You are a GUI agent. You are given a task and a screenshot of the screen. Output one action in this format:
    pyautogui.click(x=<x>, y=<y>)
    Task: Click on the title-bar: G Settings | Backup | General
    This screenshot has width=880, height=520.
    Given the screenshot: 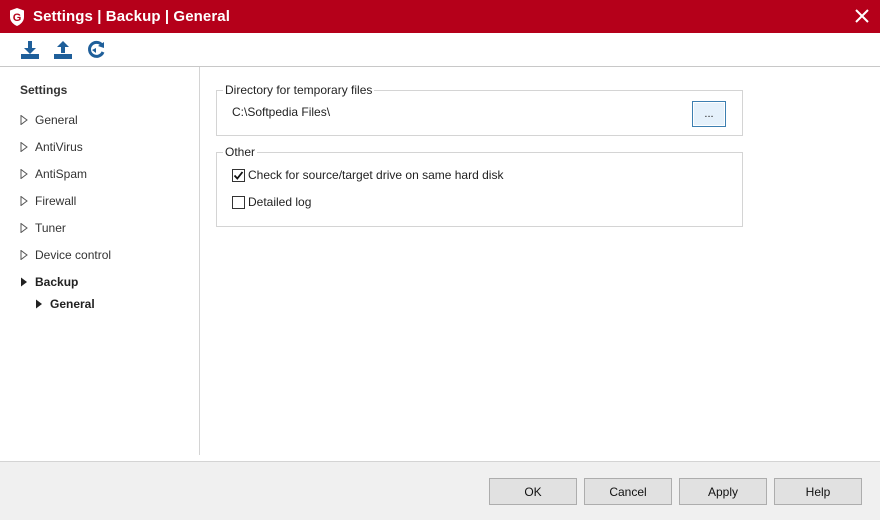 What is the action you would take?
    pyautogui.click(x=440, y=16)
    